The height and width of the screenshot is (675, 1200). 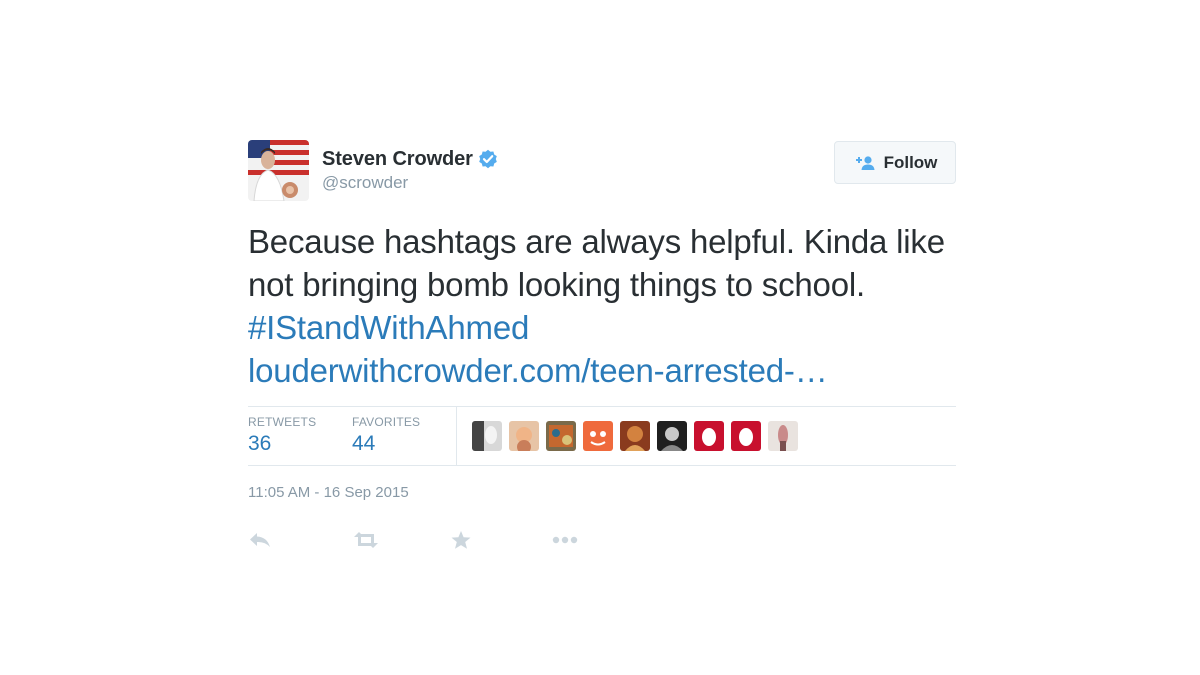 What do you see at coordinates (278, 170) in the screenshot?
I see `avatar` at bounding box center [278, 170].